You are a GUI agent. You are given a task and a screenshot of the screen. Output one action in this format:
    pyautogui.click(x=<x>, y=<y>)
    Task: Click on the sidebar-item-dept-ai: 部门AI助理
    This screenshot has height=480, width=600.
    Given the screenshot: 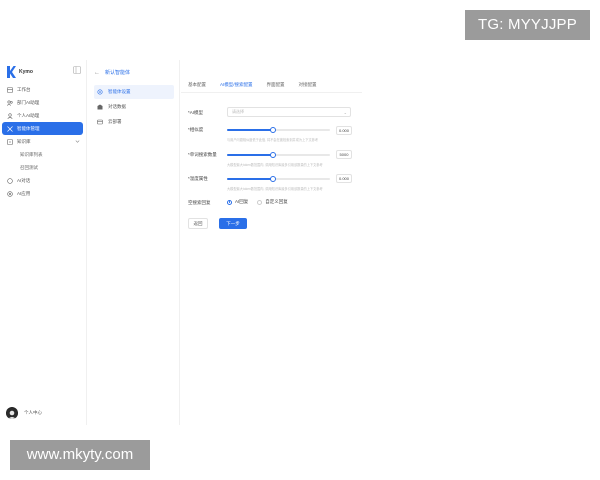 What is the action you would take?
    pyautogui.click(x=43, y=102)
    